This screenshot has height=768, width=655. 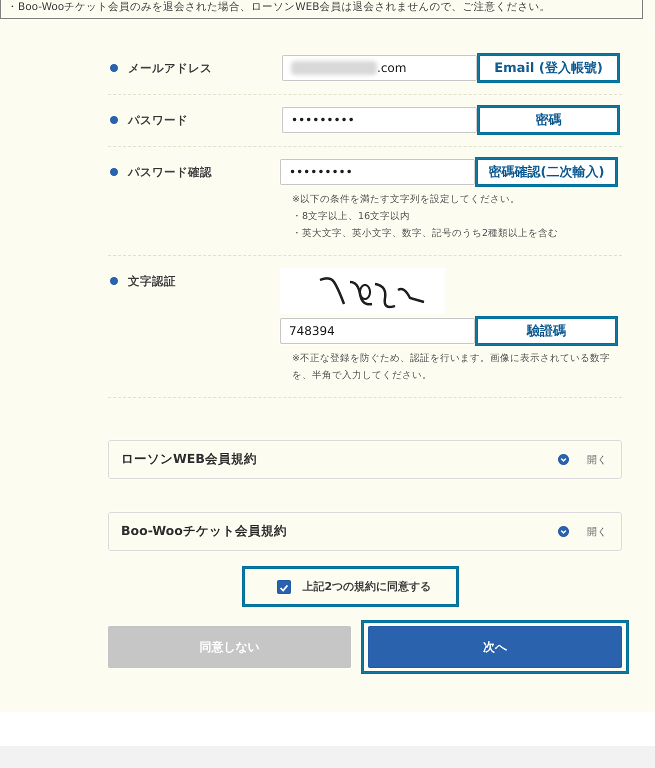 What do you see at coordinates (204, 531) in the screenshot?
I see `terms-title: Boo-Wooチケット会員規約` at bounding box center [204, 531].